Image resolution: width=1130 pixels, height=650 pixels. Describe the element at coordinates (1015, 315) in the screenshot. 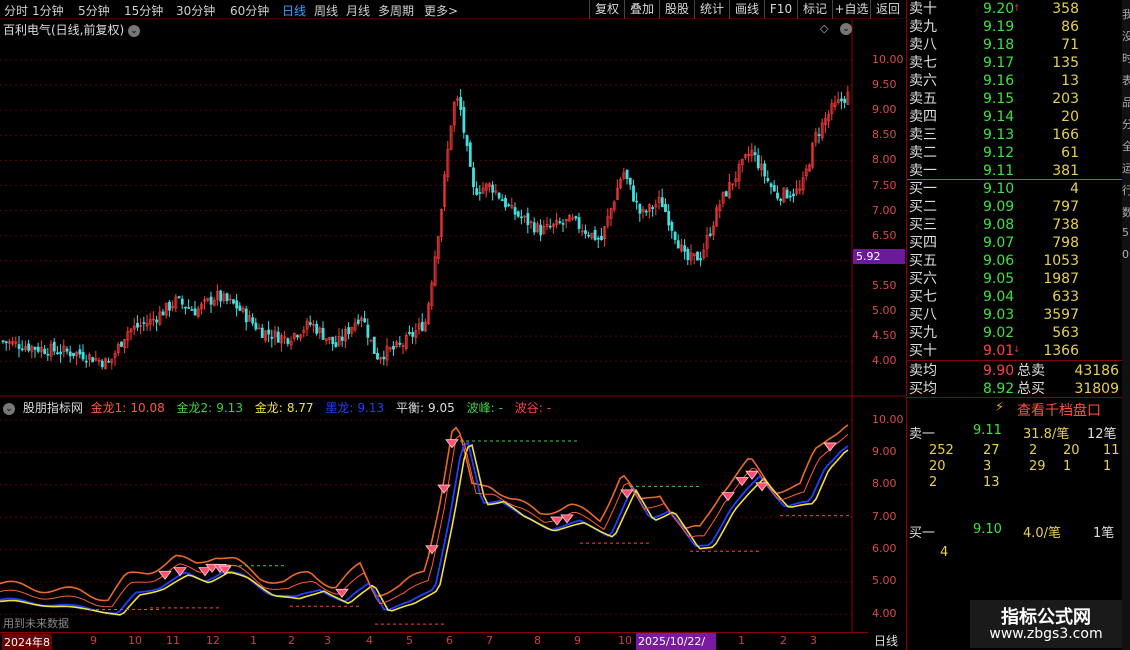

I see `bid-row: 买八 9.03 3597` at that location.